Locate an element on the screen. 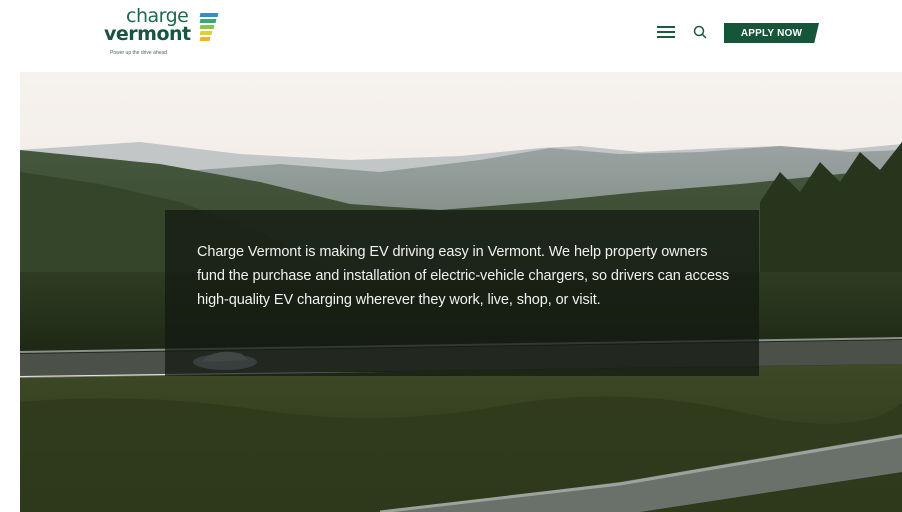 The width and height of the screenshot is (902, 512). apply-now-button: APPLY NOW is located at coordinates (771, 33).